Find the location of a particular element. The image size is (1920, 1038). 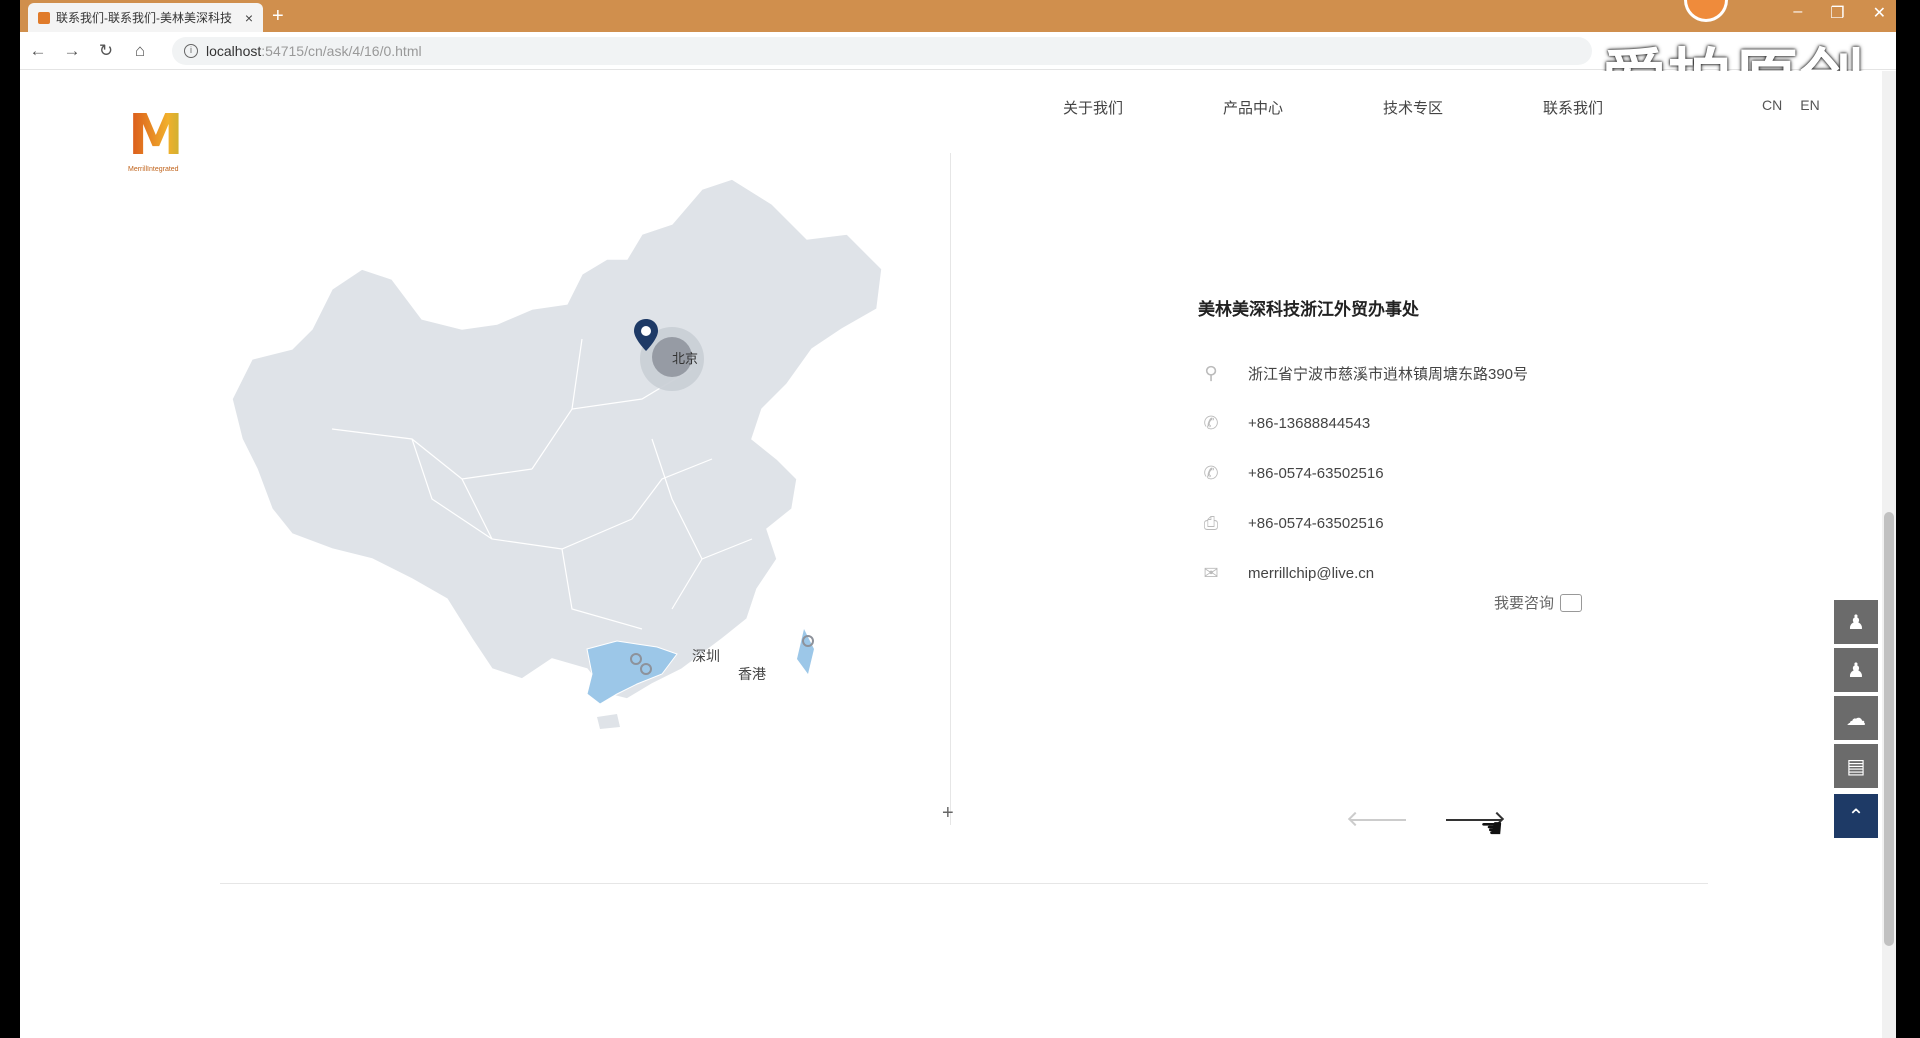

wechat-button: ☁ is located at coordinates (1856, 718).